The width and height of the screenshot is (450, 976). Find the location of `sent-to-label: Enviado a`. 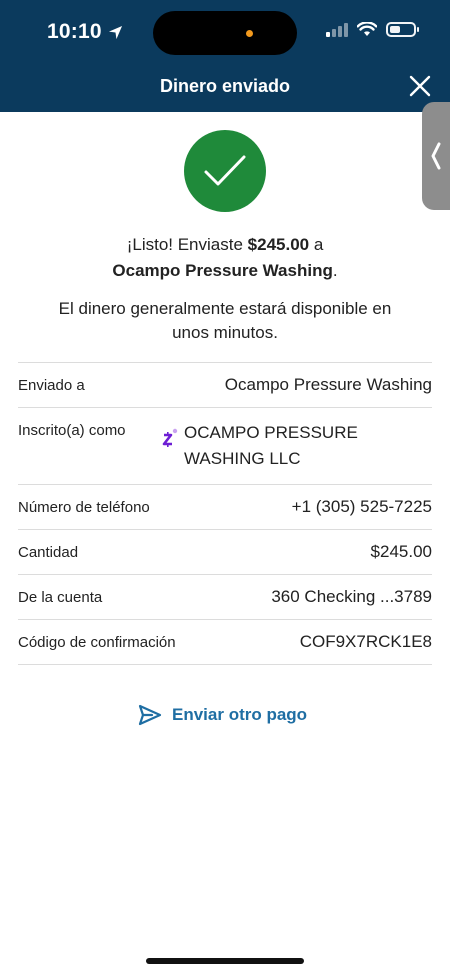

sent-to-label: Enviado a is located at coordinates (51, 385).